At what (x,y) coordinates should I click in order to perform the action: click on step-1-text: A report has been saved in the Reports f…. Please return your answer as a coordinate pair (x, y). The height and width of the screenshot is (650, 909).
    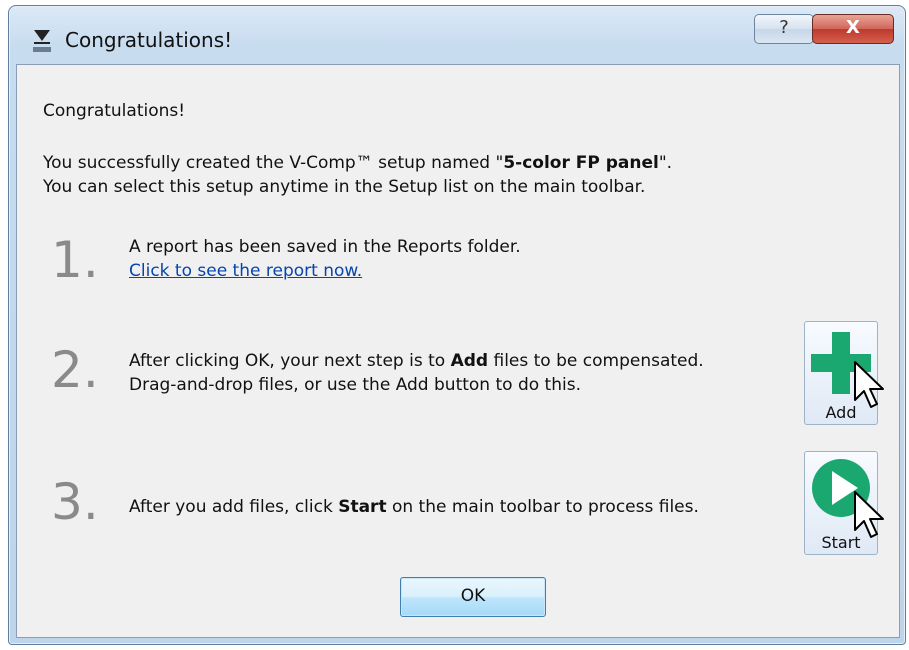
    Looking at the image, I should click on (325, 247).